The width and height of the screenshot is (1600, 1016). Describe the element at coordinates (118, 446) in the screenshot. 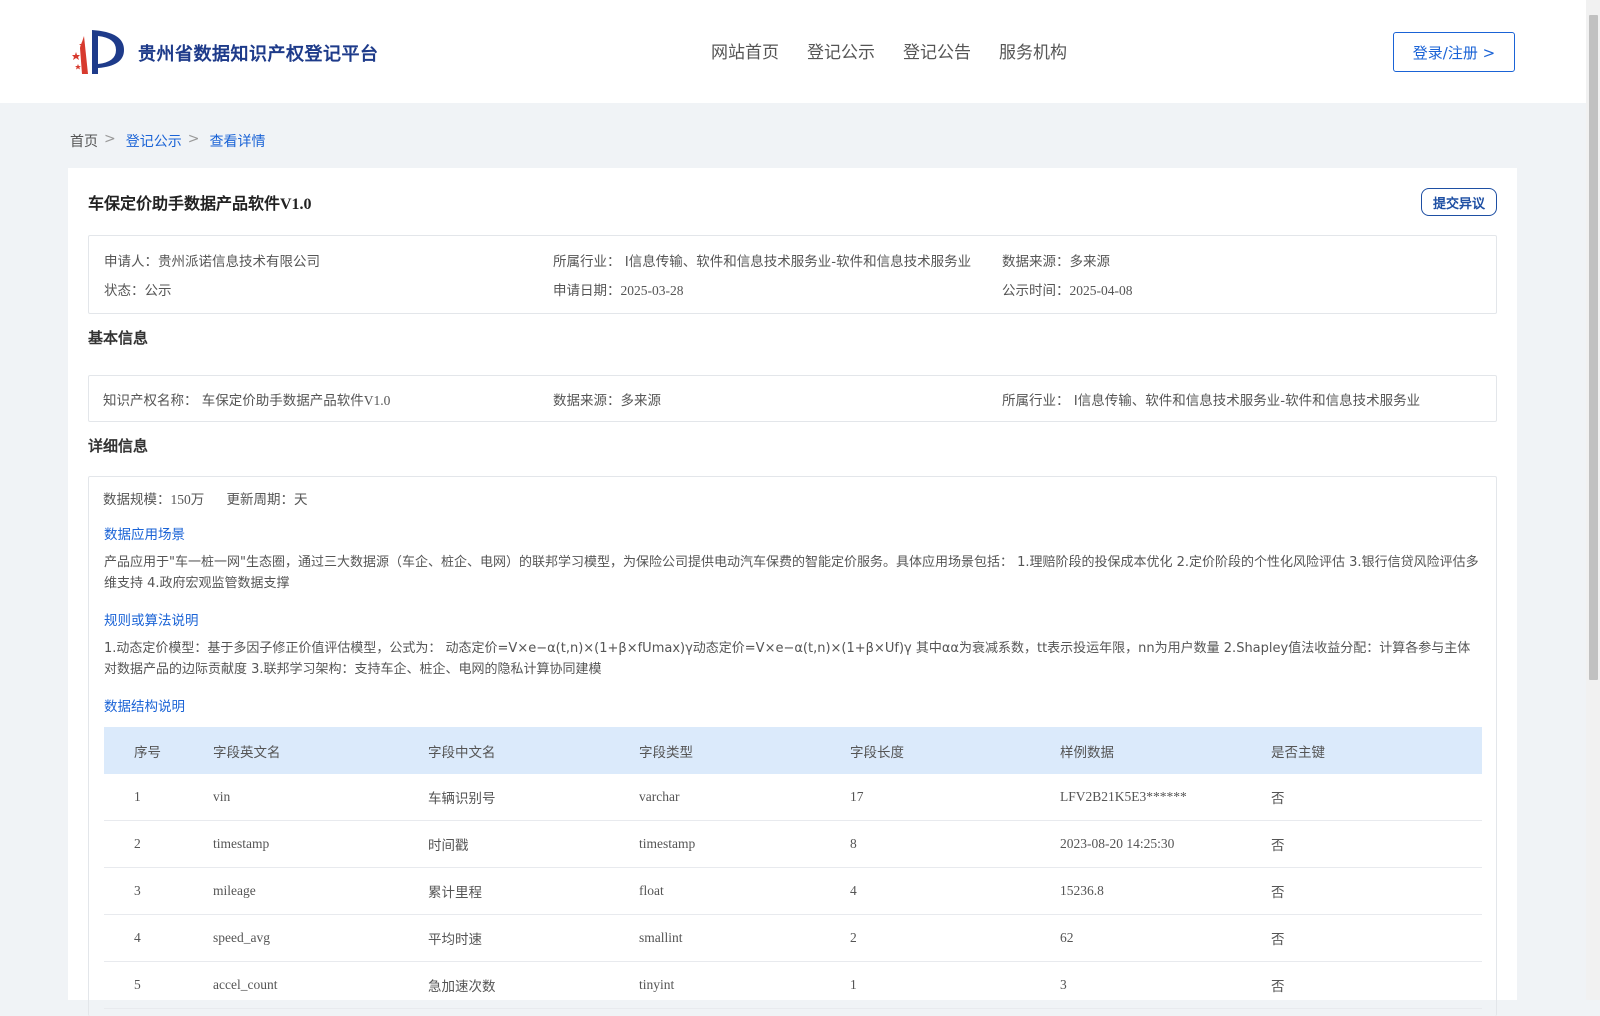

I see `detail-info-heading: 详细信息` at that location.